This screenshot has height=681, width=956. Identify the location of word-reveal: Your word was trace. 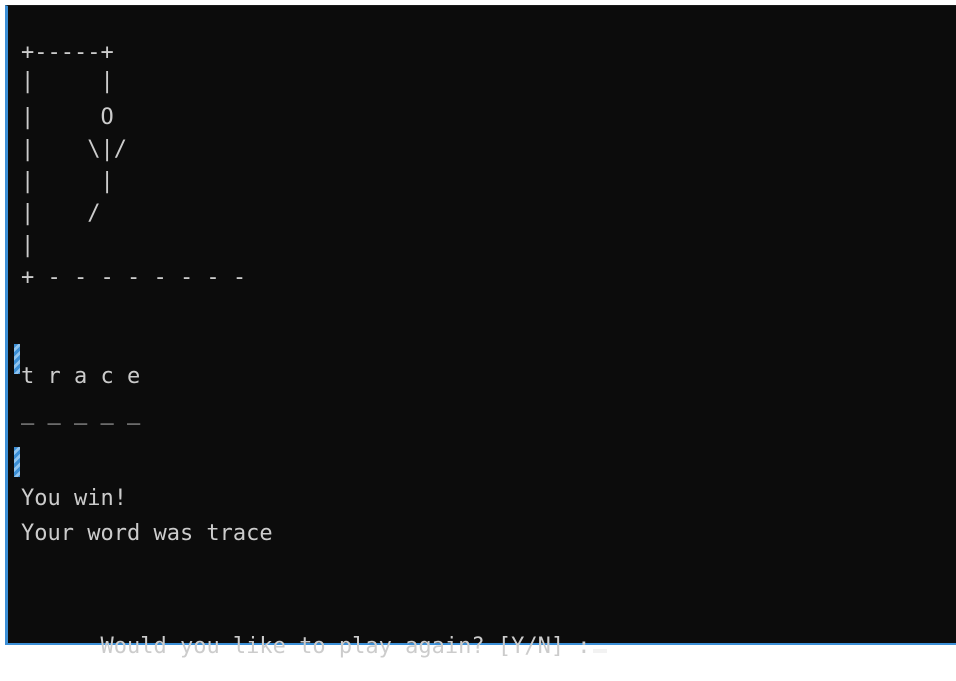
(147, 533).